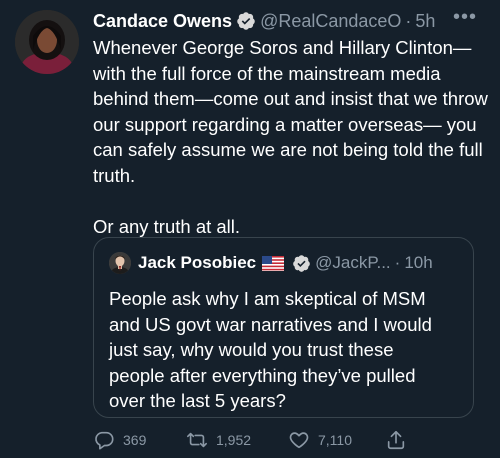 Image resolution: width=500 pixels, height=458 pixels. What do you see at coordinates (119, 440) in the screenshot?
I see `reply-button: 369` at bounding box center [119, 440].